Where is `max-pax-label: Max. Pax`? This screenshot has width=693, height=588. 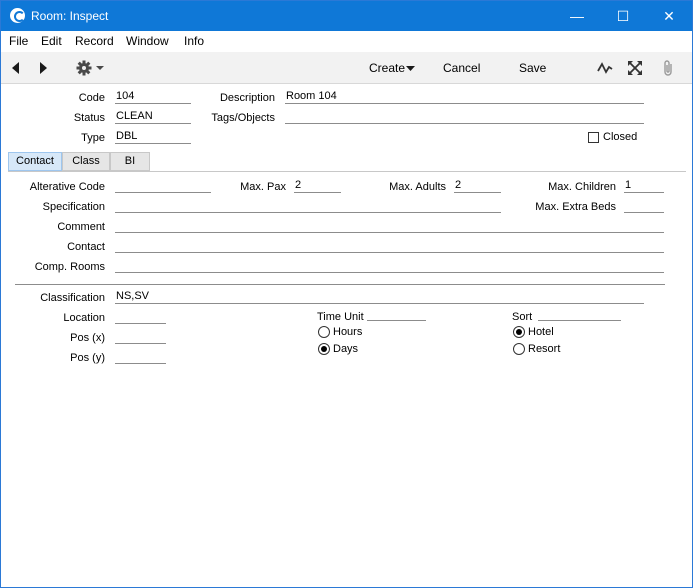
max-pax-label: Max. Pax is located at coordinates (263, 187).